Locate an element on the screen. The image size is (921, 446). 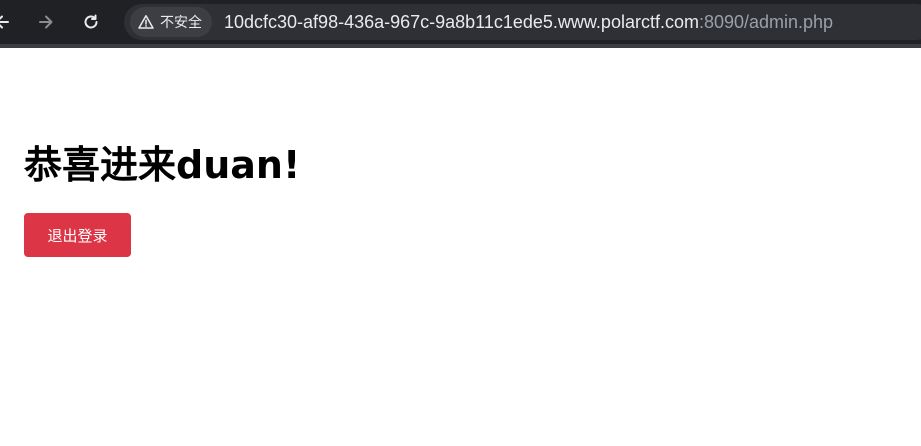
forward-button is located at coordinates (46, 22).